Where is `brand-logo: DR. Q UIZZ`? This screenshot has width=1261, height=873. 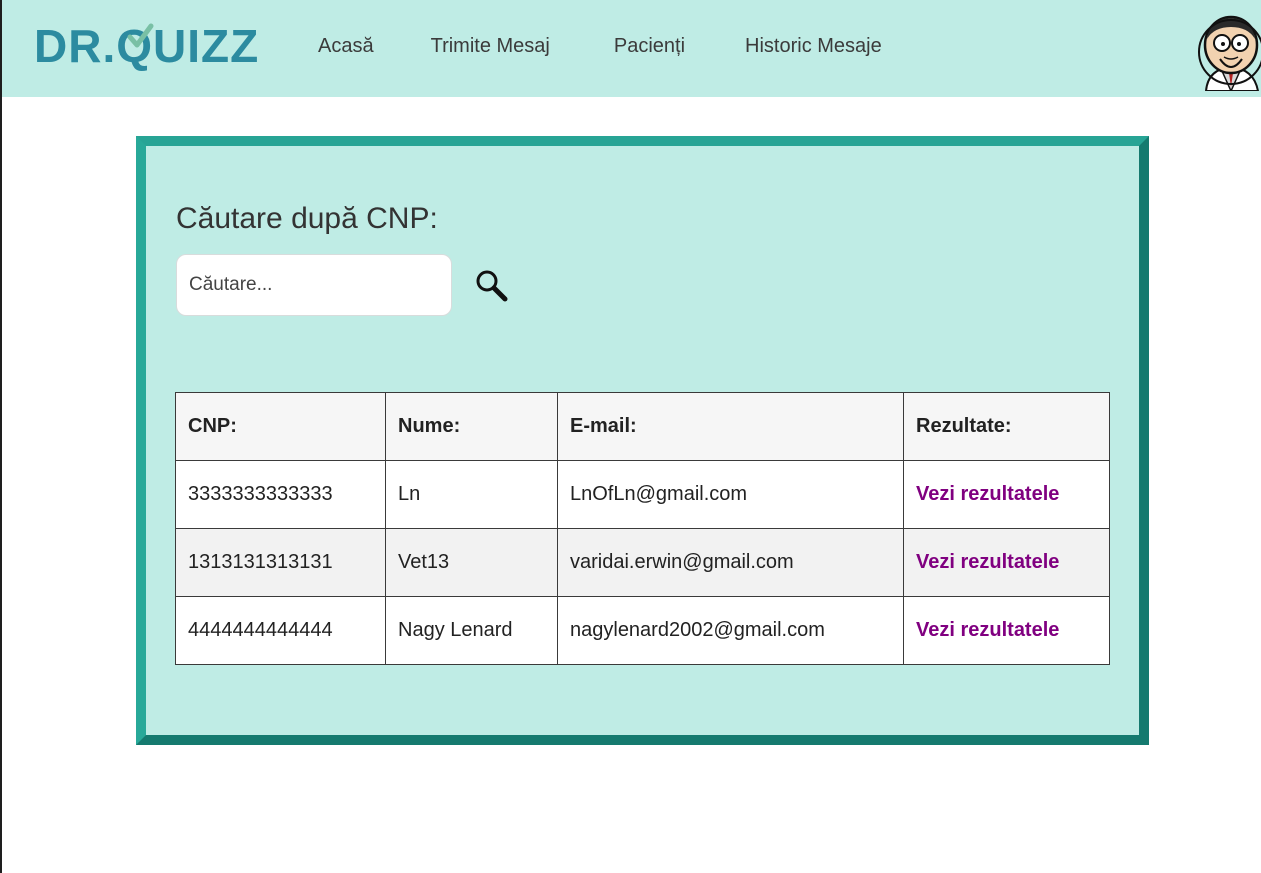 brand-logo: DR. Q UIZZ is located at coordinates (146, 46).